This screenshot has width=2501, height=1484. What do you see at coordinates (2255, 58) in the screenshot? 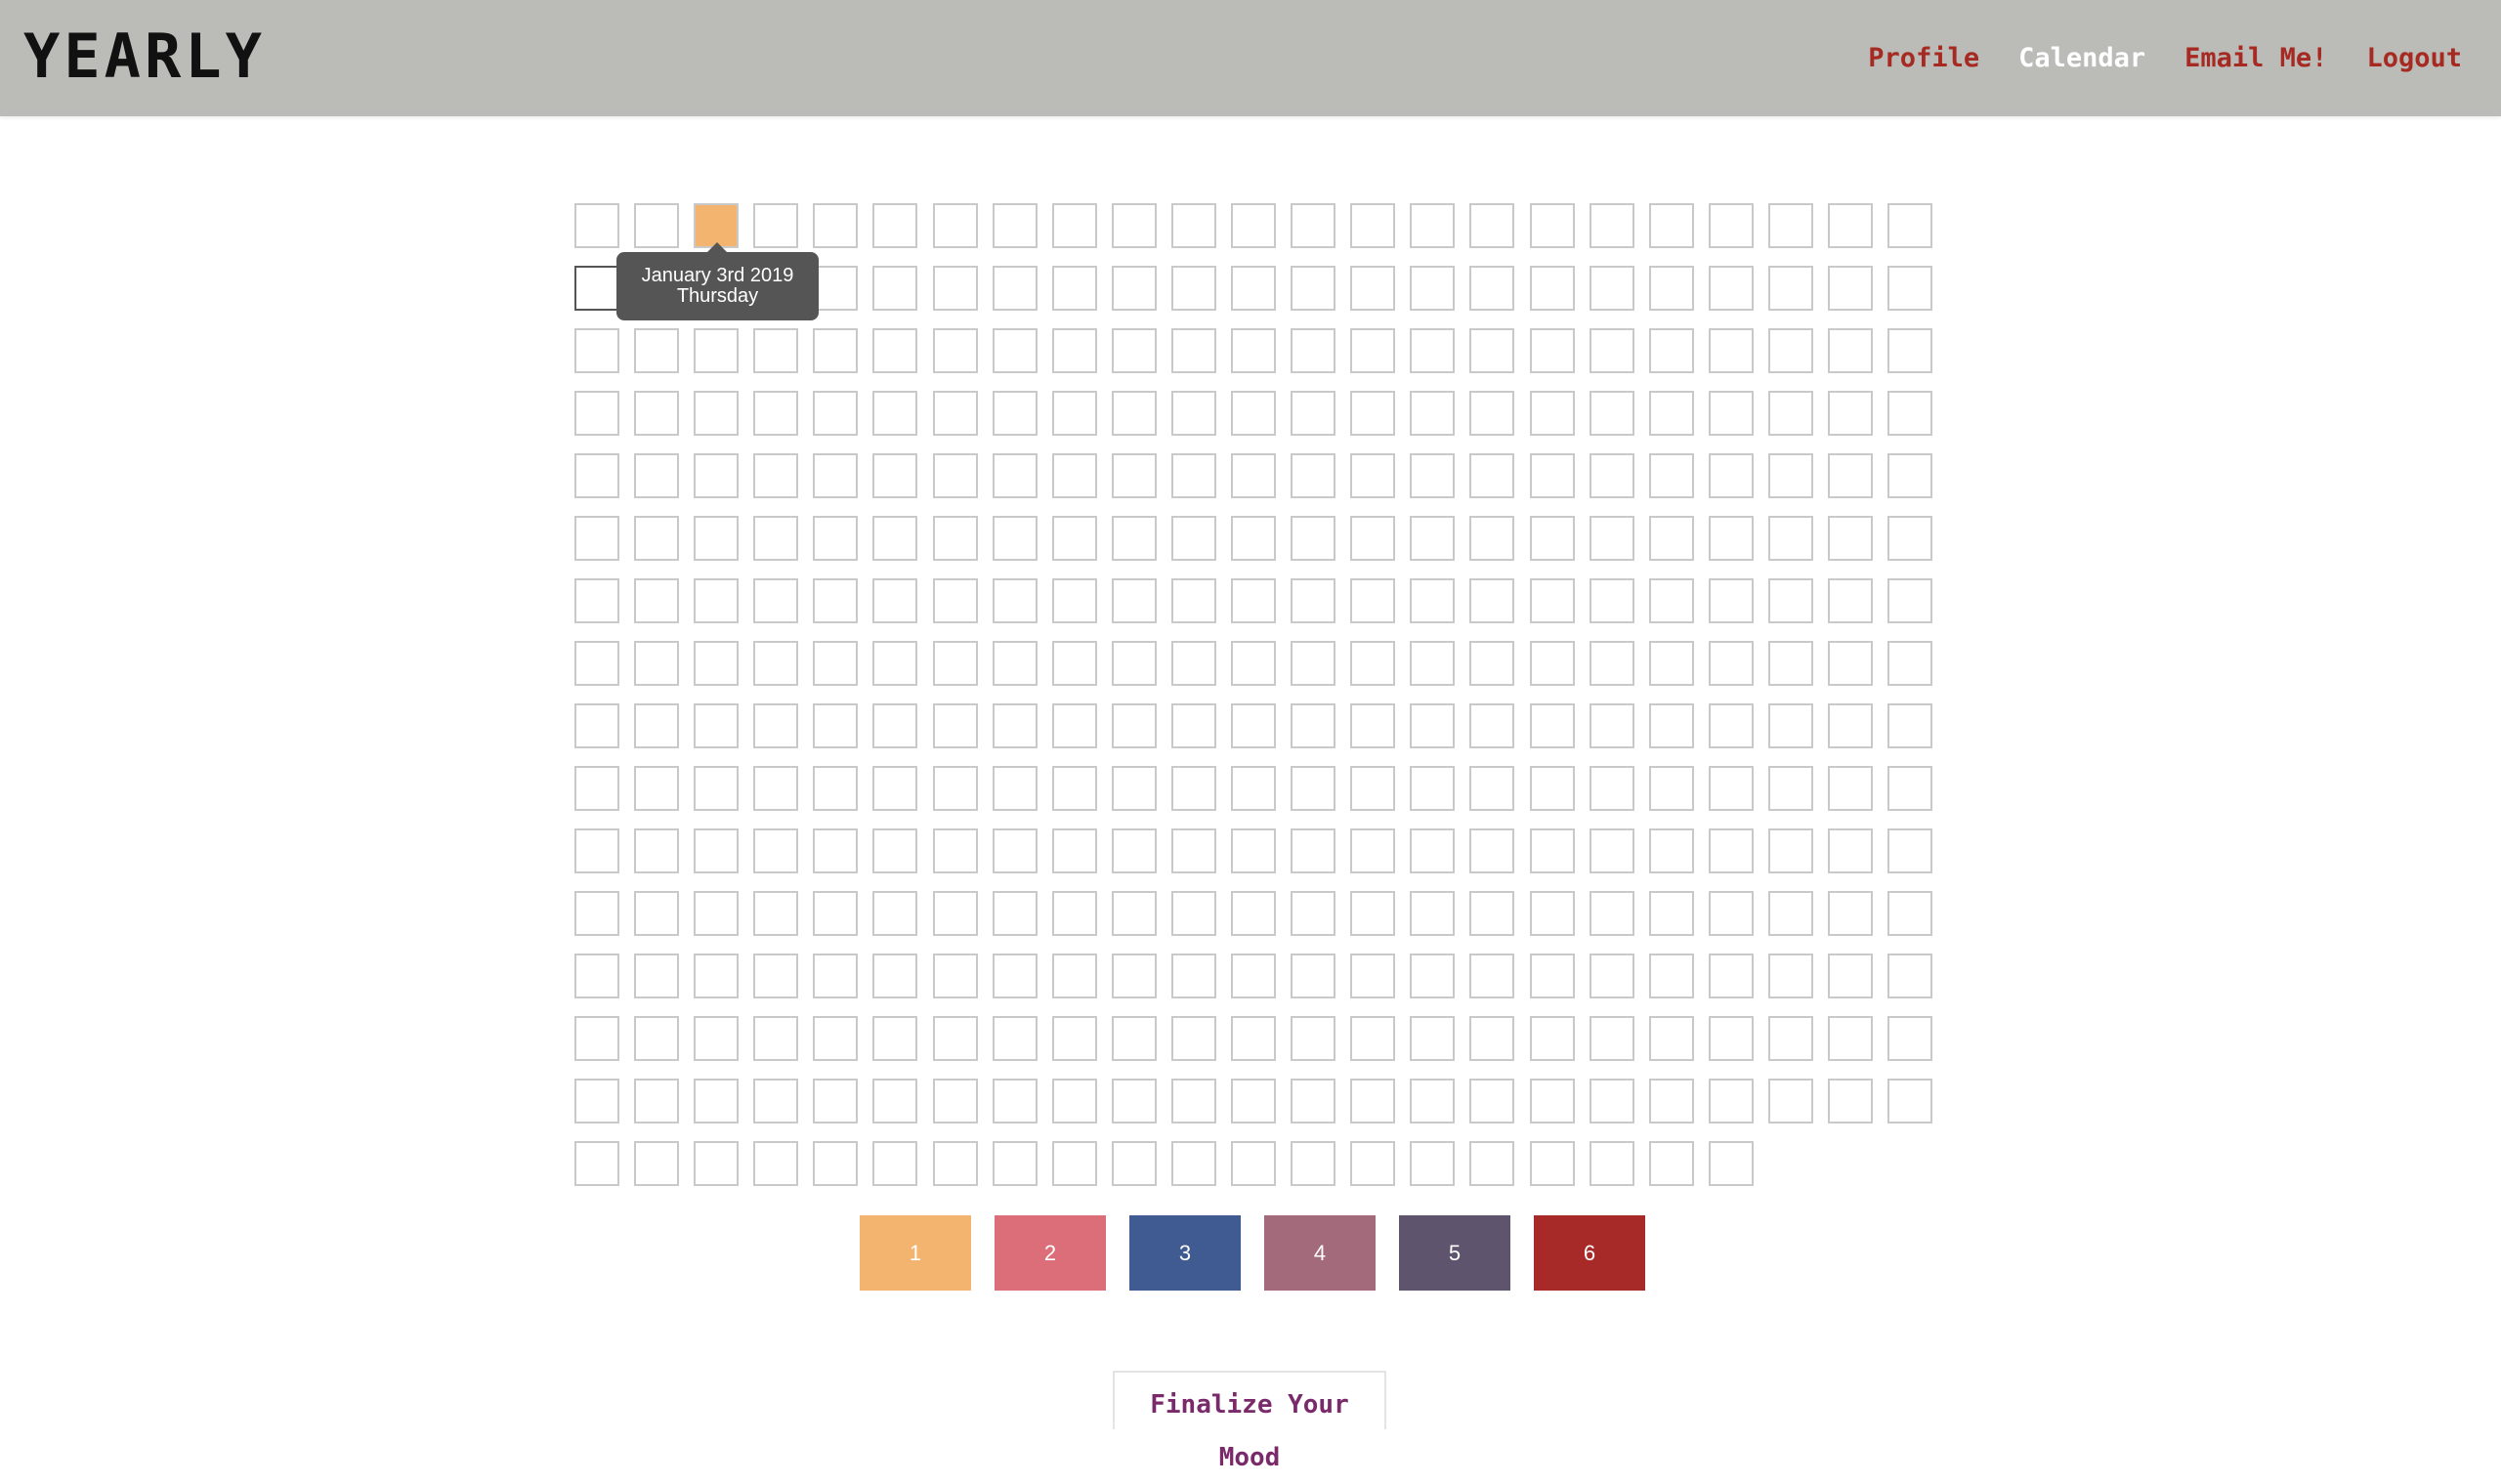
I see `nav-email-me: Email Me!` at bounding box center [2255, 58].